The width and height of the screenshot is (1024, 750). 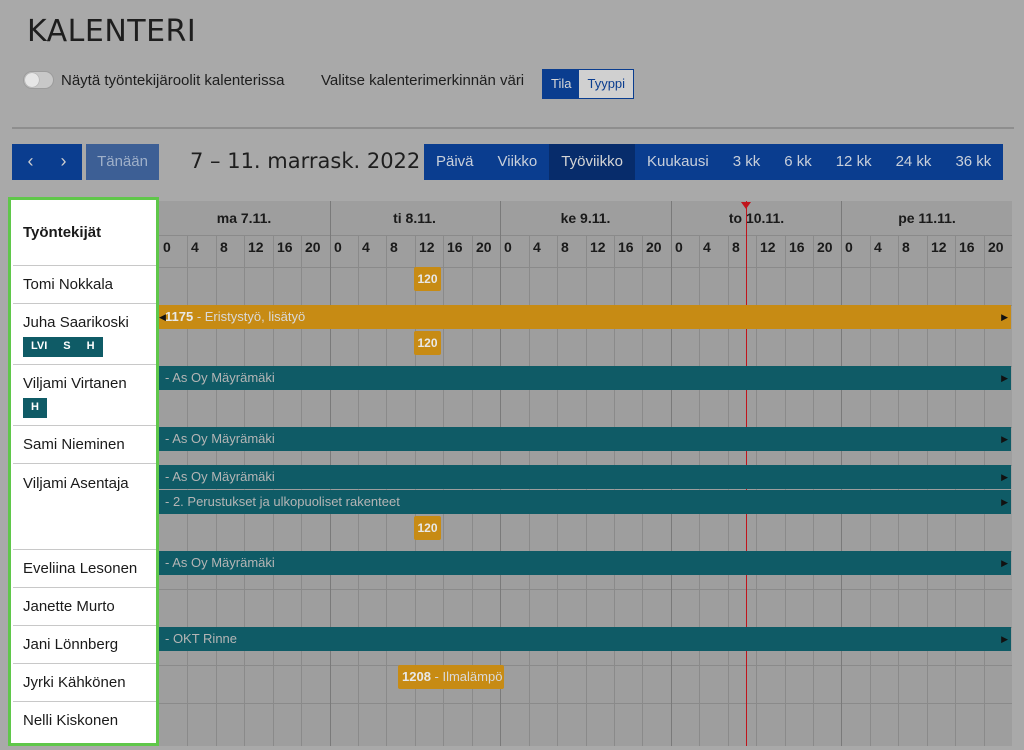 What do you see at coordinates (747, 162) in the screenshot?
I see `view-3m: 3 kk` at bounding box center [747, 162].